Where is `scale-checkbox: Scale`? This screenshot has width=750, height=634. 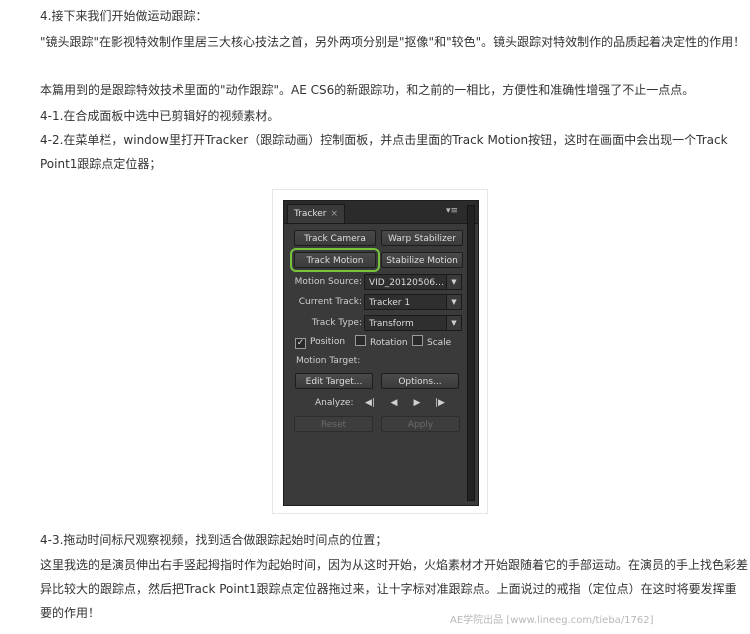 scale-checkbox: Scale is located at coordinates (431, 342).